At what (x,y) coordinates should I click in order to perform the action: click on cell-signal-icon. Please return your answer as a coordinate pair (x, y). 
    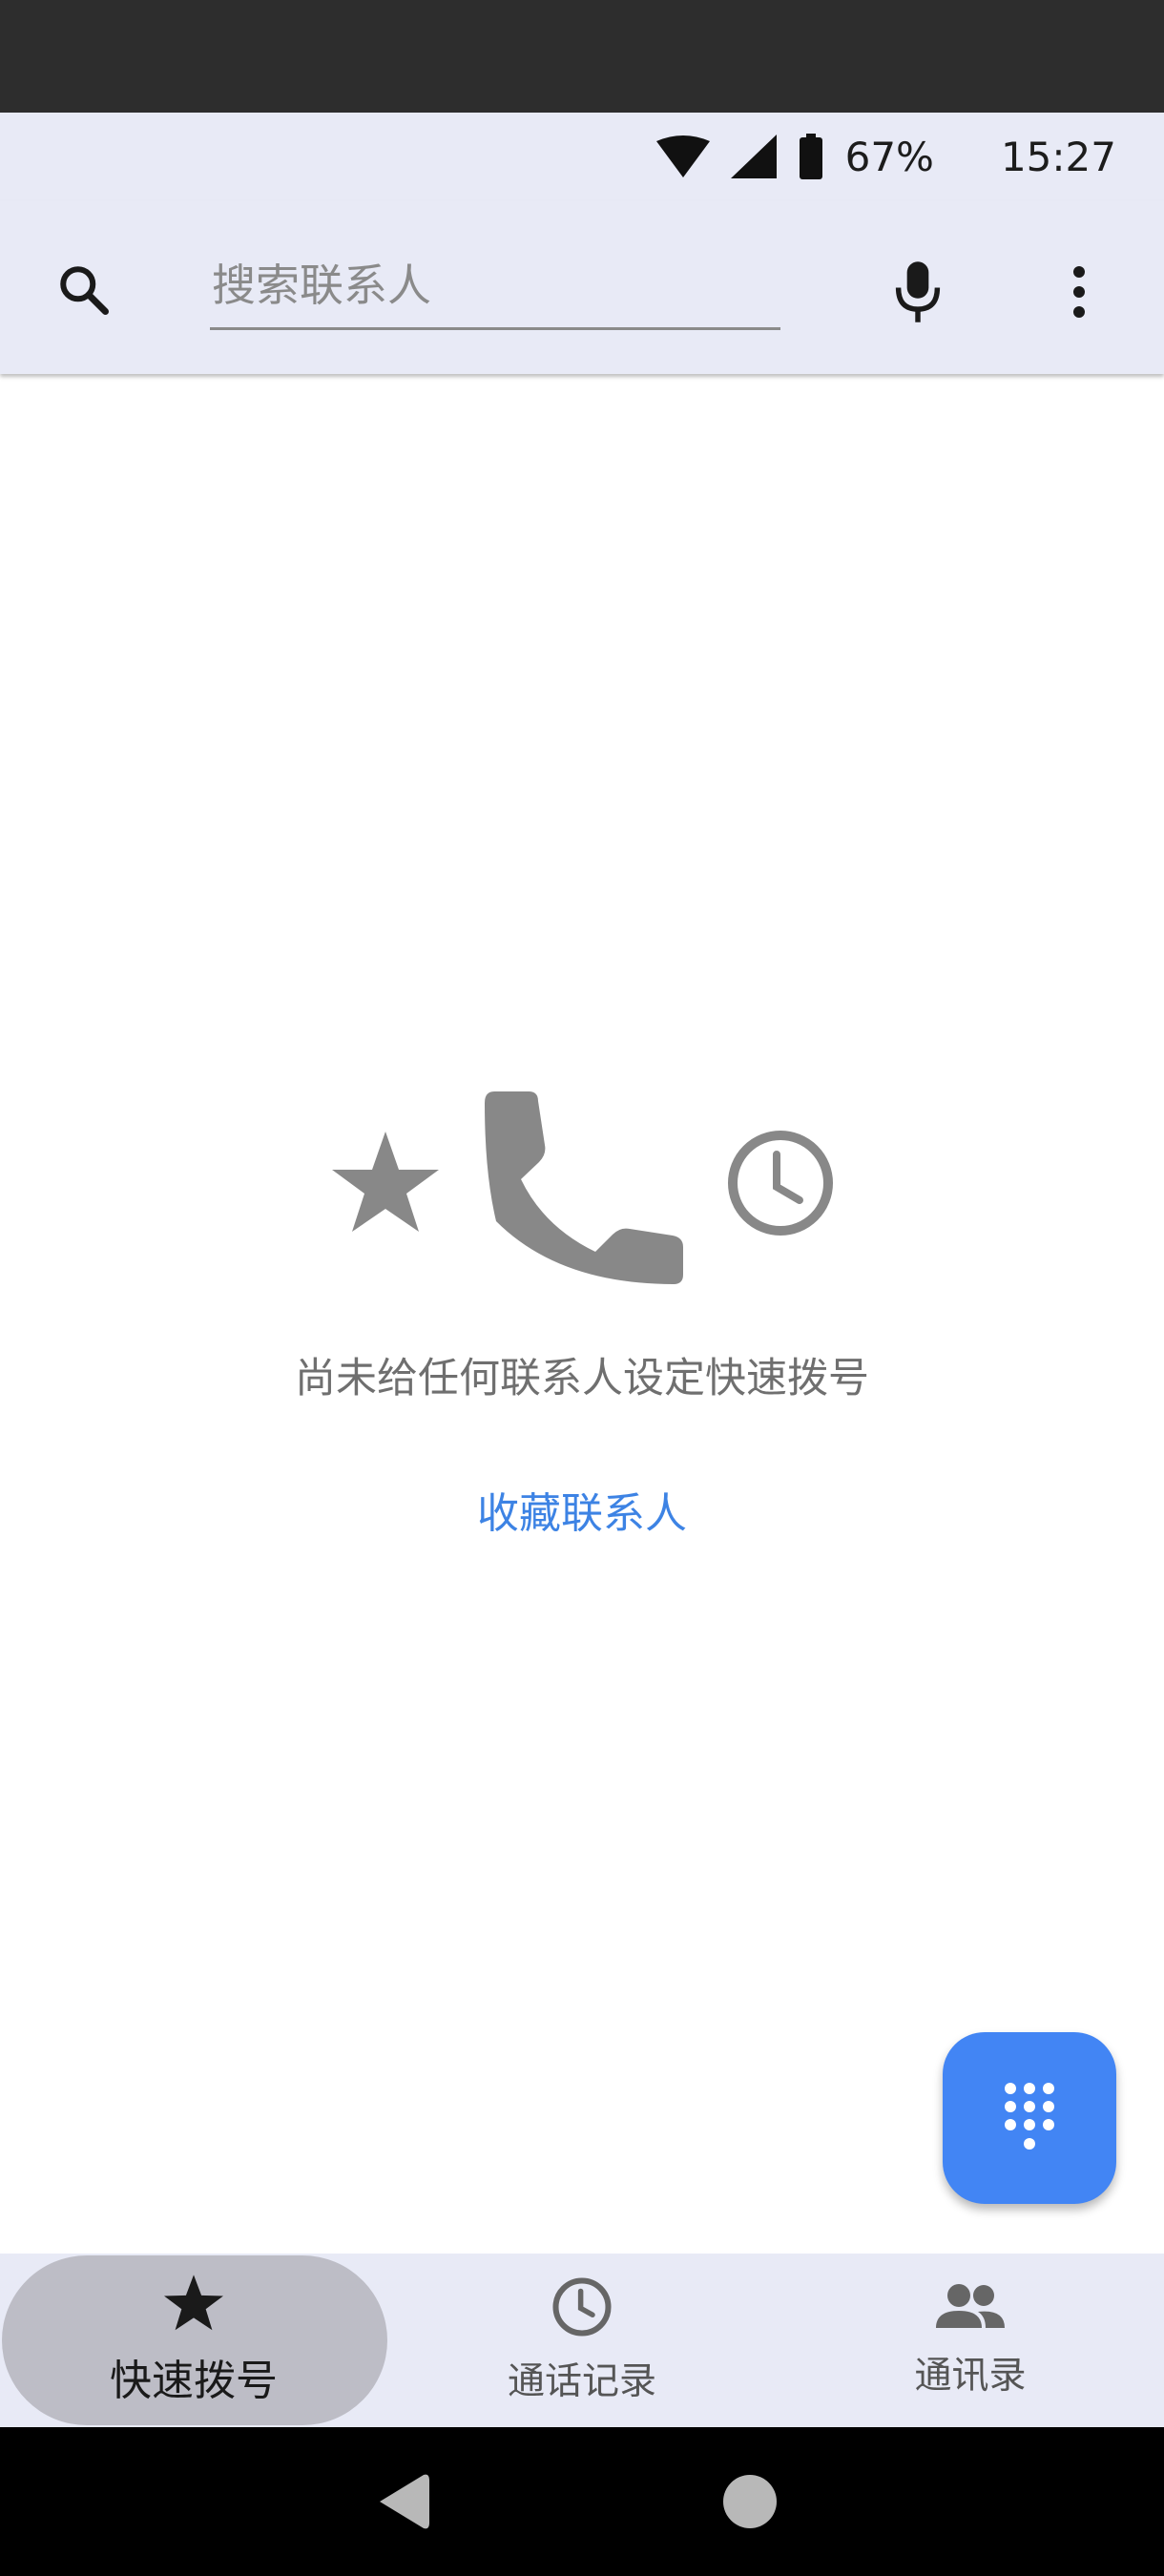
    Looking at the image, I should click on (753, 156).